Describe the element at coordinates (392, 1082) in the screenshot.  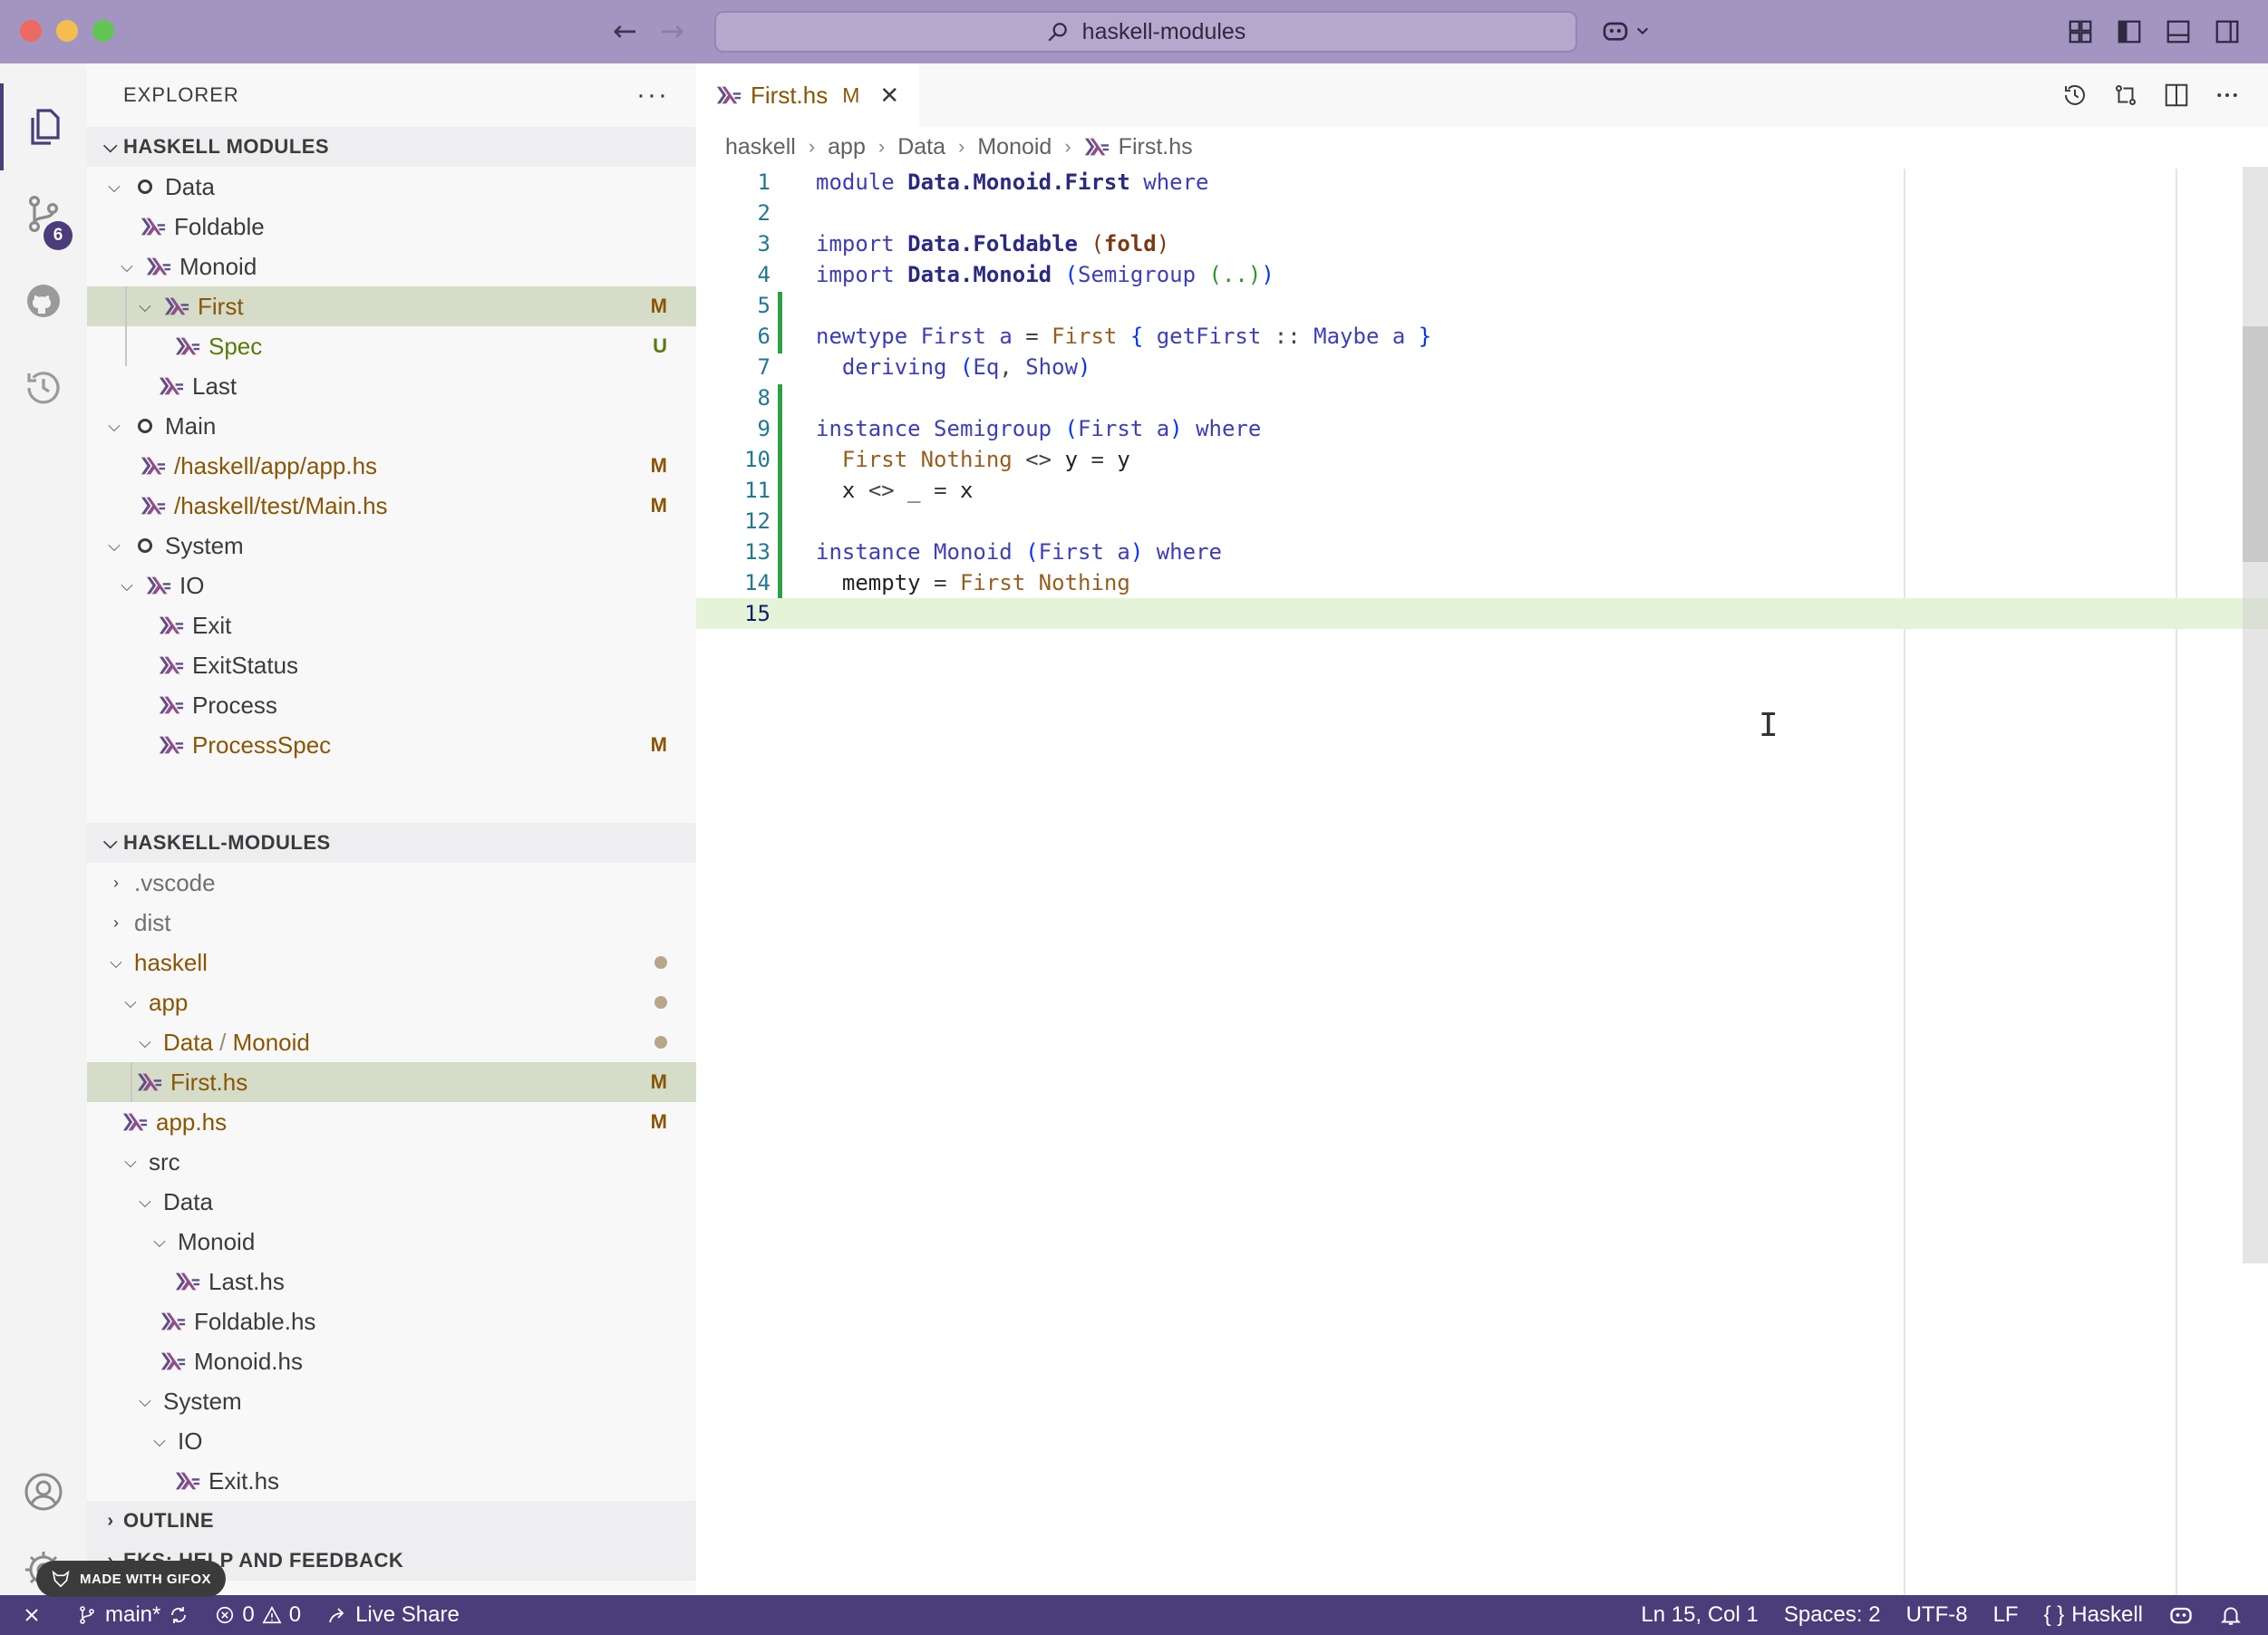
I see `file-tree-item: First.hs M` at that location.